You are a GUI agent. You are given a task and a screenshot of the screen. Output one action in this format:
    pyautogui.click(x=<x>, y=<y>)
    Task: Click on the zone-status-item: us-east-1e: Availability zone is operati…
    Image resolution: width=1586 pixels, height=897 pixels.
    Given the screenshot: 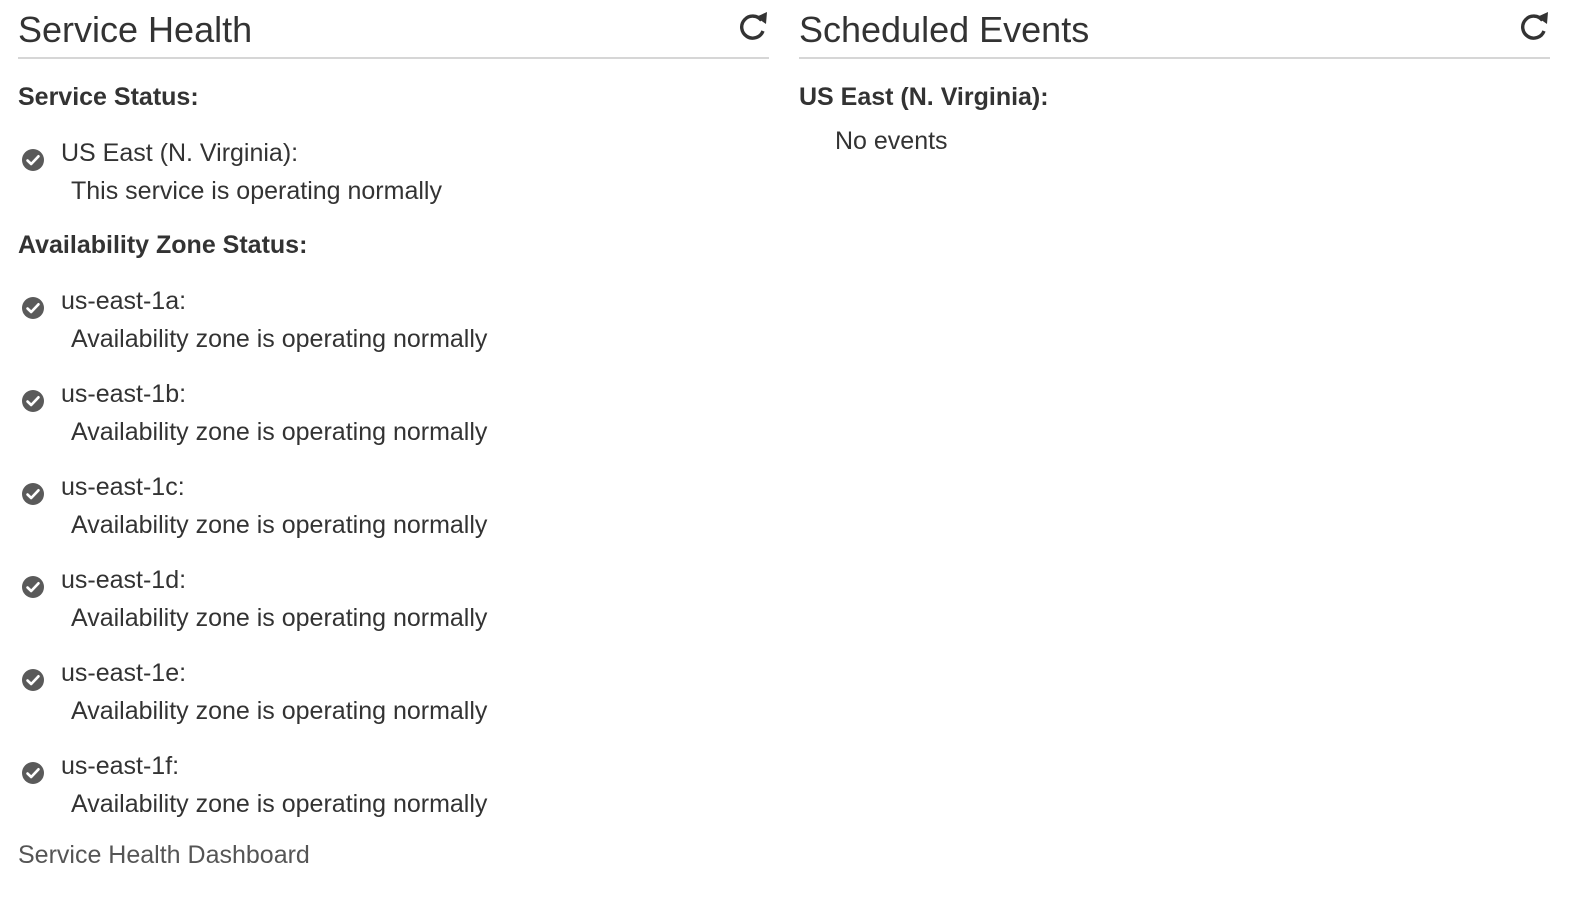 What is the action you would take?
    pyautogui.click(x=368, y=697)
    